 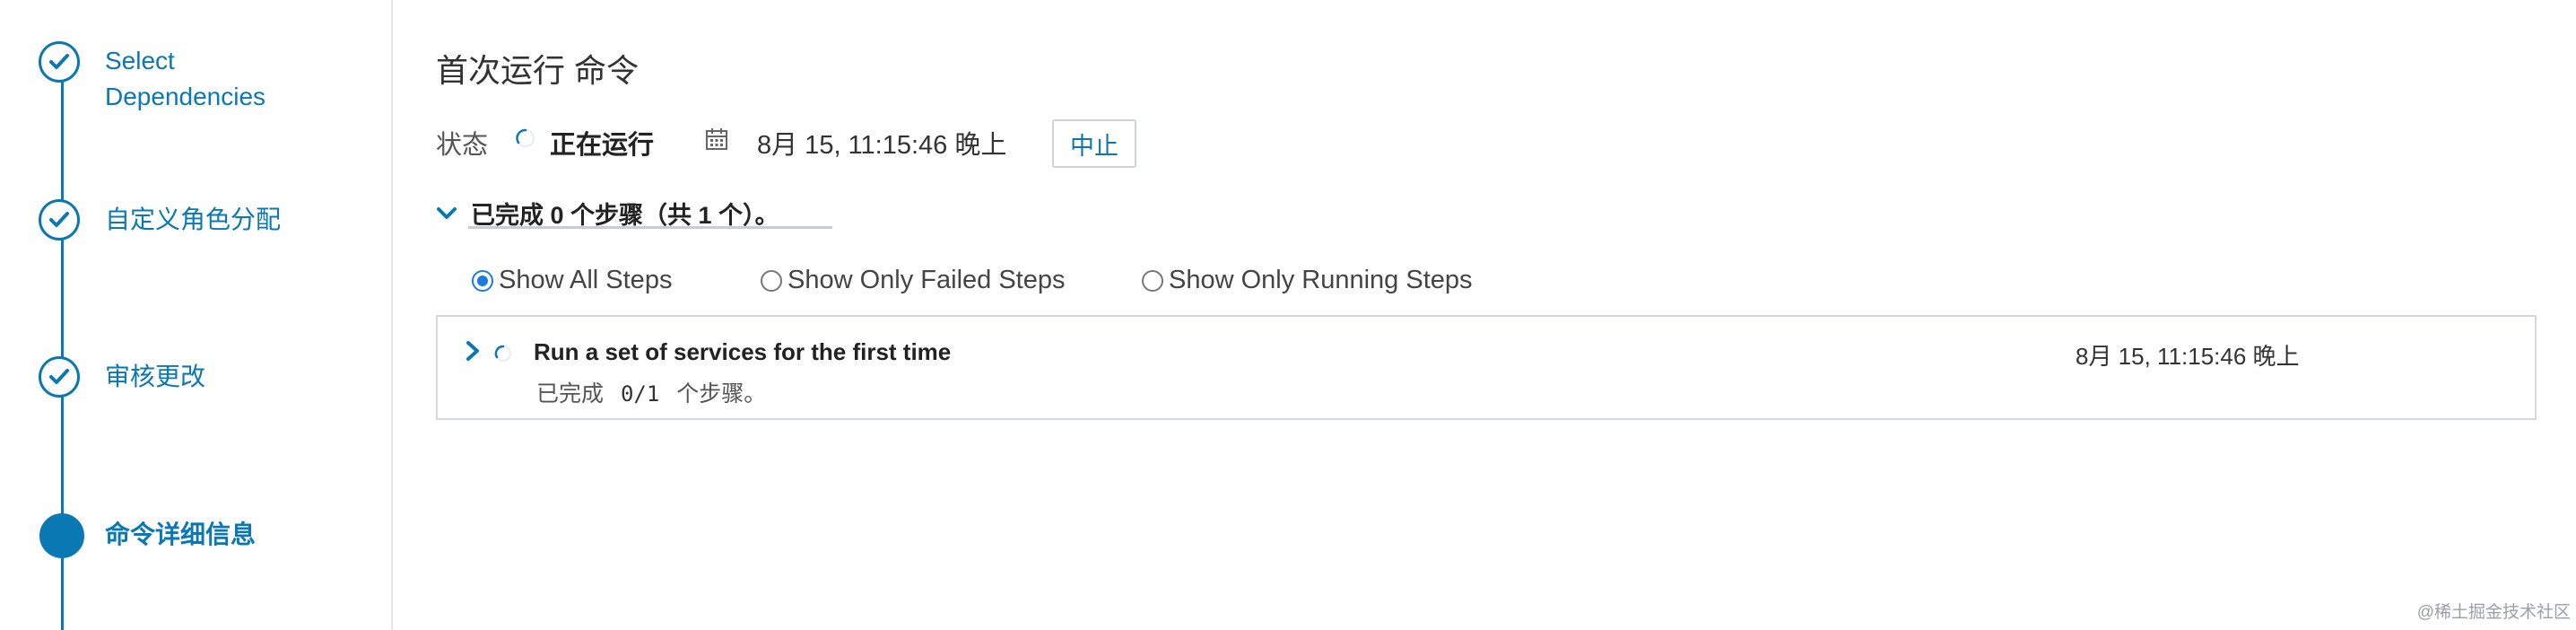 I want to click on wizard-step-label: Select, so click(x=140, y=60).